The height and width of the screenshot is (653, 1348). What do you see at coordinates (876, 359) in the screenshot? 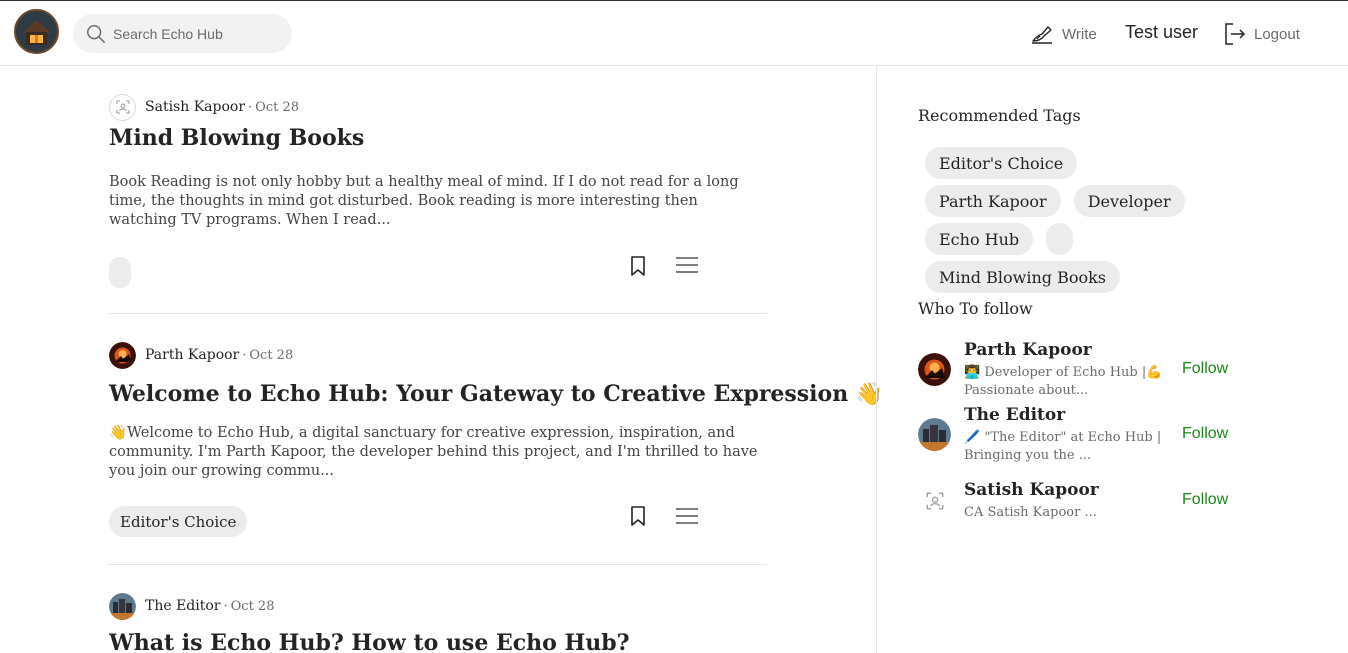
I see `sidebar-divider` at bounding box center [876, 359].